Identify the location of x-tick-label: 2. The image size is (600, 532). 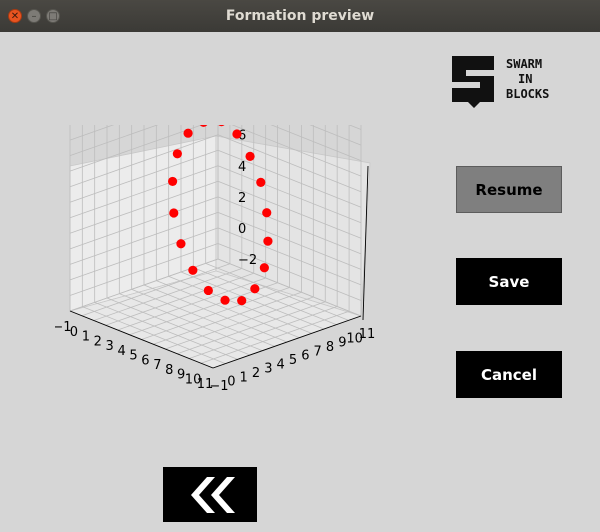
(98, 341).